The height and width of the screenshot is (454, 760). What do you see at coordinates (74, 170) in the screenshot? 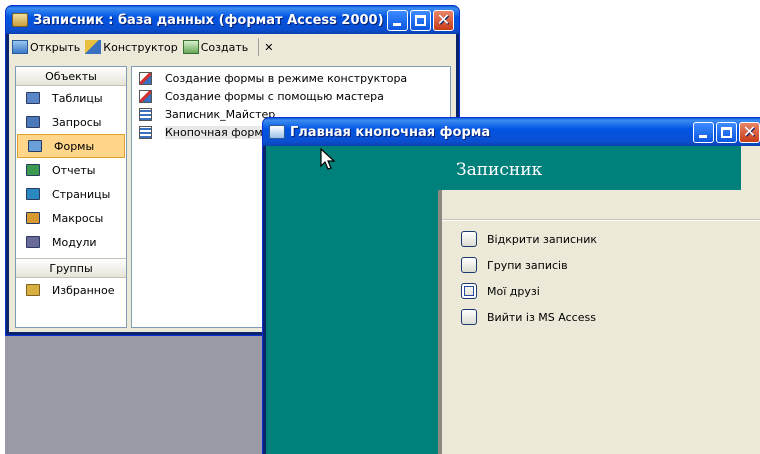
I see `sidebar-item-label: Отчеты` at bounding box center [74, 170].